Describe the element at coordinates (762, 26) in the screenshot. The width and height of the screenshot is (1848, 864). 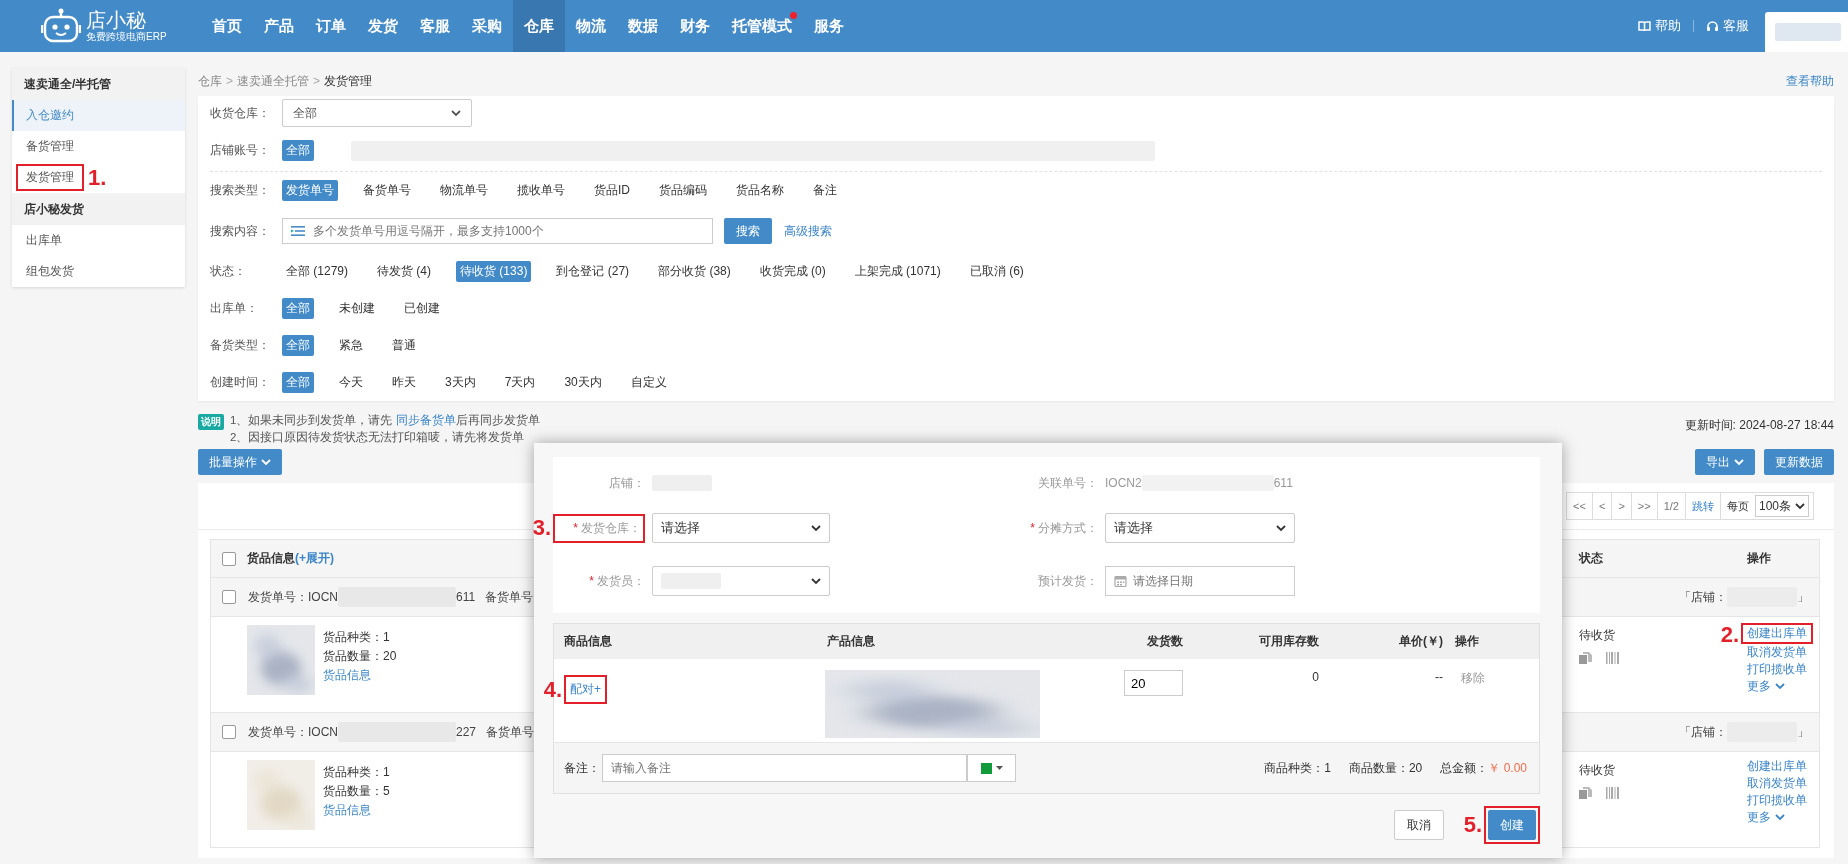
I see `nav-tab: 托管模式` at that location.